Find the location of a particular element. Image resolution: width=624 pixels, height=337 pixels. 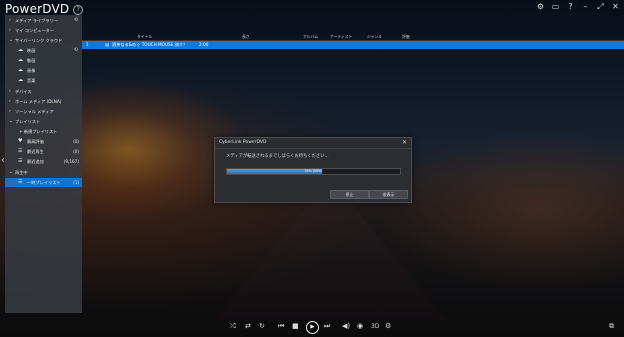

play-button: ▶ is located at coordinates (312, 327).